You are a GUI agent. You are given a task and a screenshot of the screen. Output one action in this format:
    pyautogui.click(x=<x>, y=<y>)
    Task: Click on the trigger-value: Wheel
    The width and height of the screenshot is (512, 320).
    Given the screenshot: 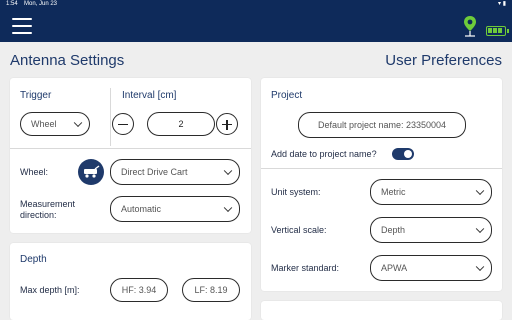 What is the action you would take?
    pyautogui.click(x=44, y=124)
    